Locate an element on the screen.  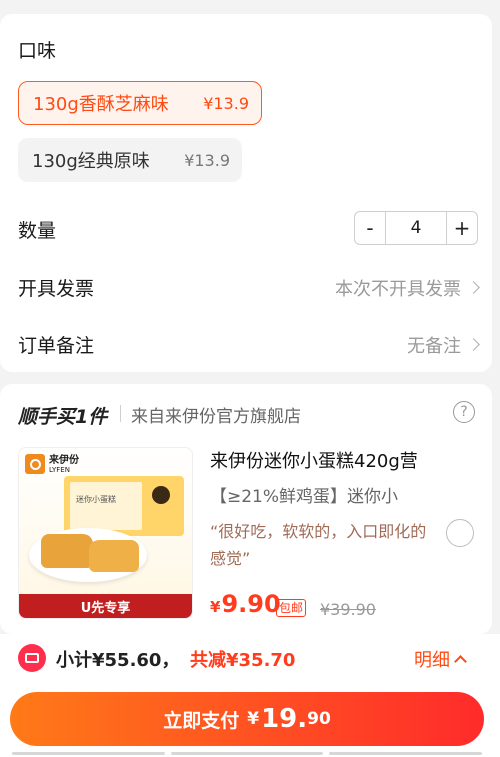
product-review-quote: “很好吃，软软的，入口即化的感觉” is located at coordinates (318, 545).